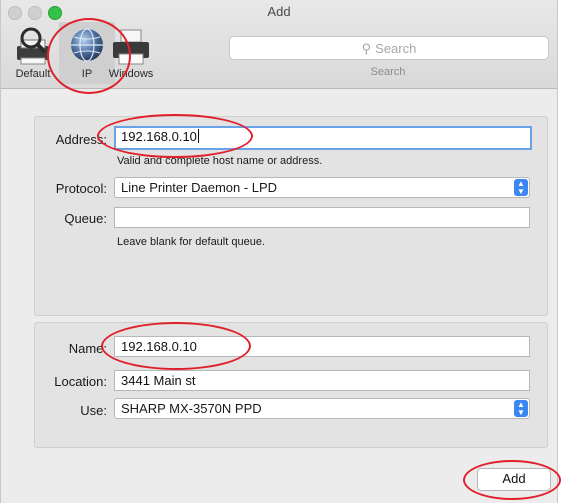 The height and width of the screenshot is (503, 566). What do you see at coordinates (322, 217) in the screenshot?
I see `queue-field` at bounding box center [322, 217].